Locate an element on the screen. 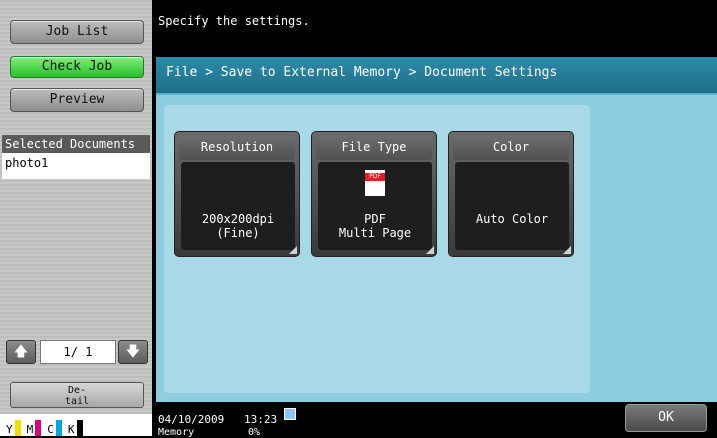  check-job-button: Check Job is located at coordinates (77, 67).